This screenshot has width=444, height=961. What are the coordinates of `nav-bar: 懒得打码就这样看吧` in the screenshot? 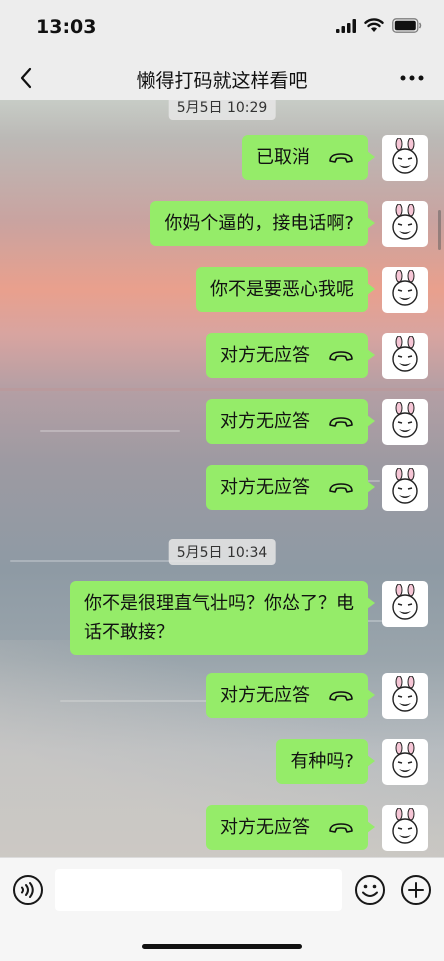 It's located at (222, 78).